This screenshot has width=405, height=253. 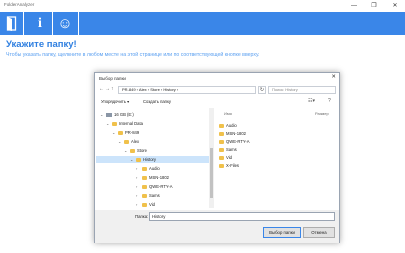 I want to click on search-input: Поиск: History, so click(x=302, y=90).